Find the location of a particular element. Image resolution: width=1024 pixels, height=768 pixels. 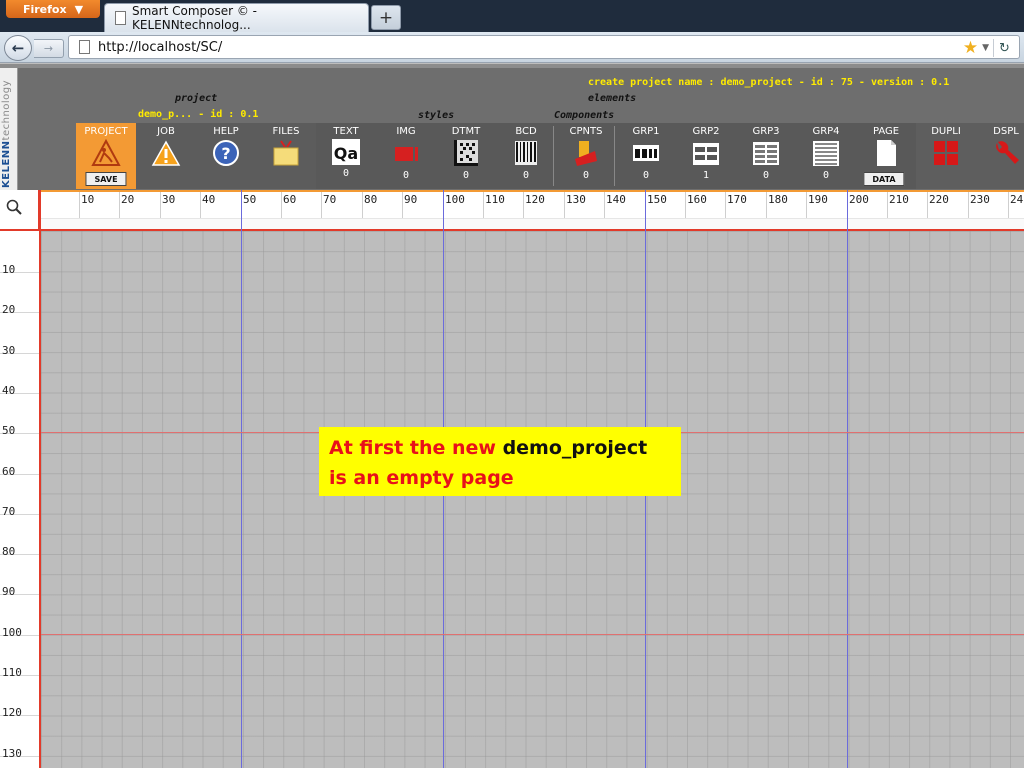

ruler-label-left: 40 is located at coordinates (9, 390).